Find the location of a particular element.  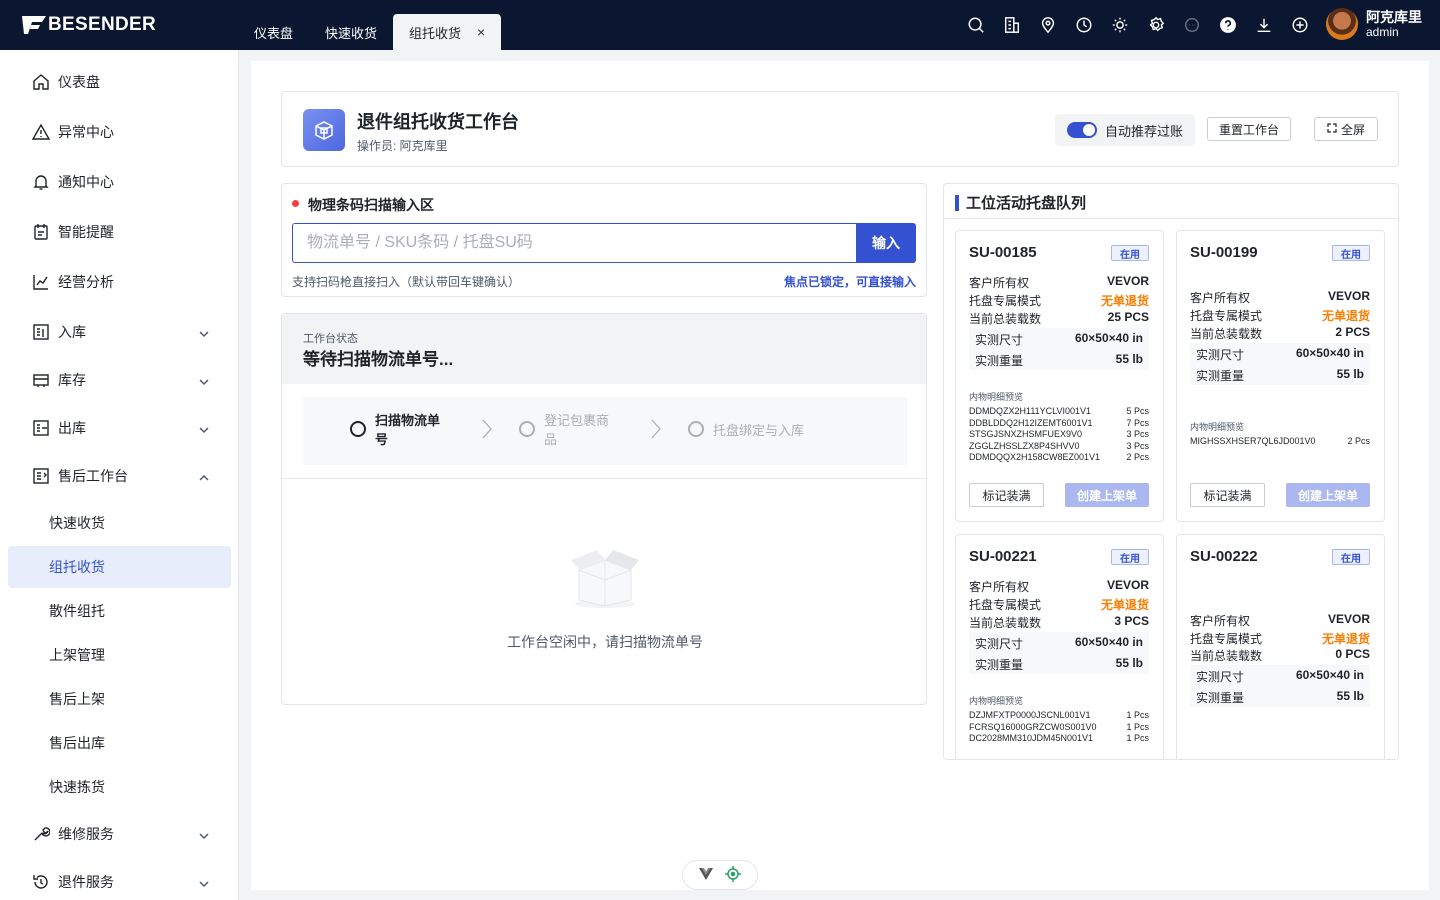

sidebar-item-repair: 维修服务 is located at coordinates (119, 834).